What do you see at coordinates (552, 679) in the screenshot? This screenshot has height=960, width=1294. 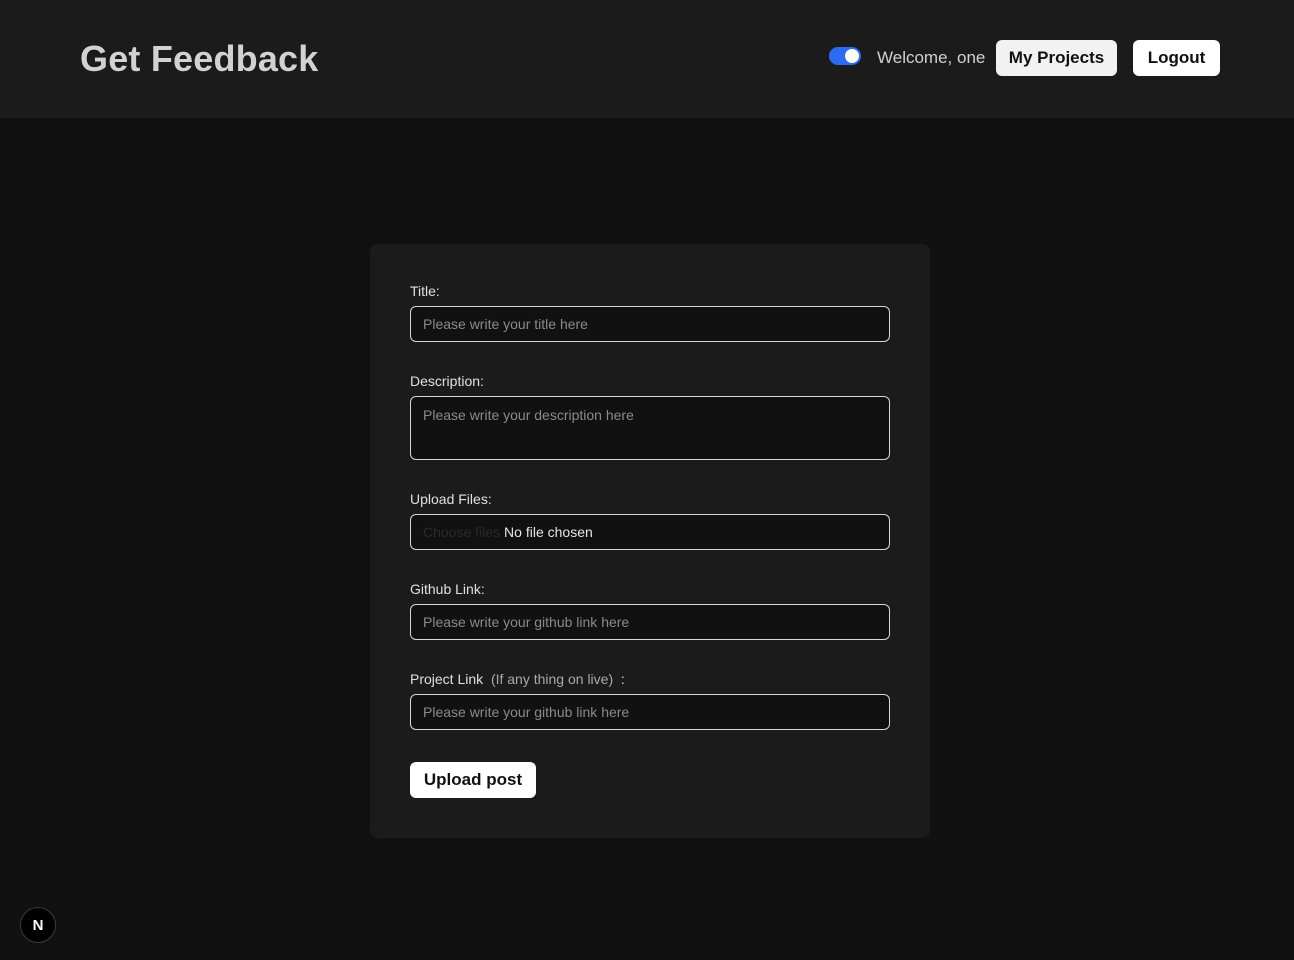 I see `project-link-hint: (If any thing on live)` at bounding box center [552, 679].